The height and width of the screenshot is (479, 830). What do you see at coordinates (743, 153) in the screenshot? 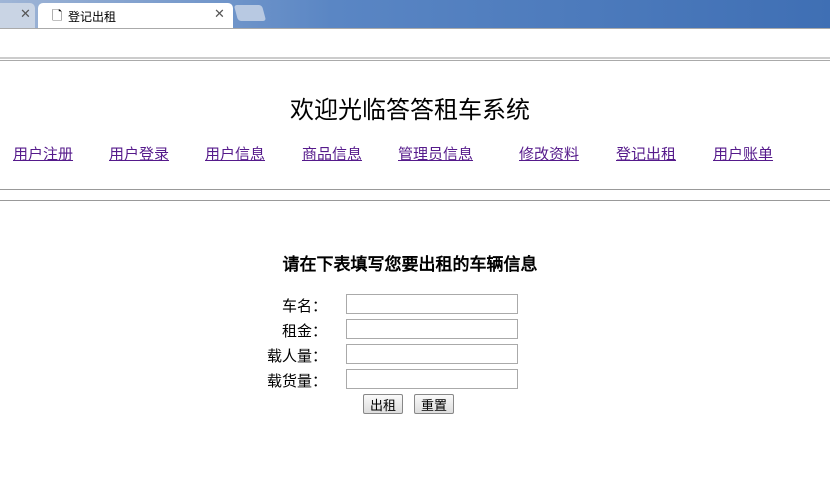
I see `nav-user-bill: 用户账单` at bounding box center [743, 153].